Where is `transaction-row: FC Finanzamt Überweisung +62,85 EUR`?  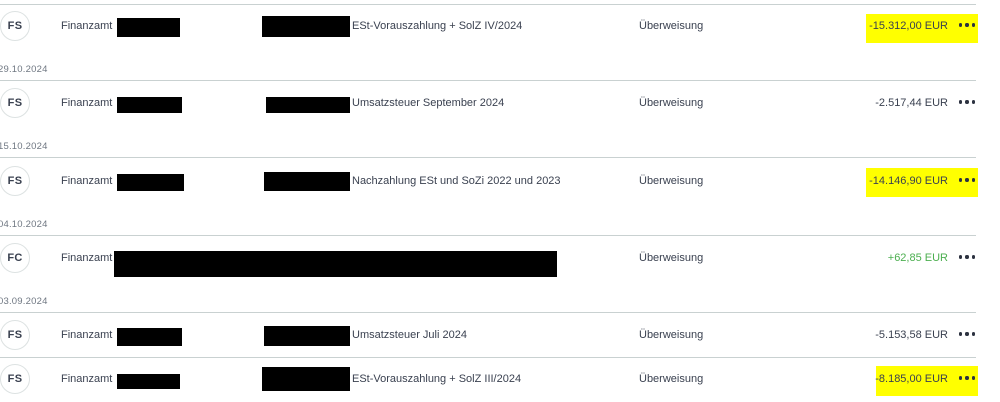 transaction-row: FC Finanzamt Überweisung +62,85 EUR is located at coordinates (500, 259).